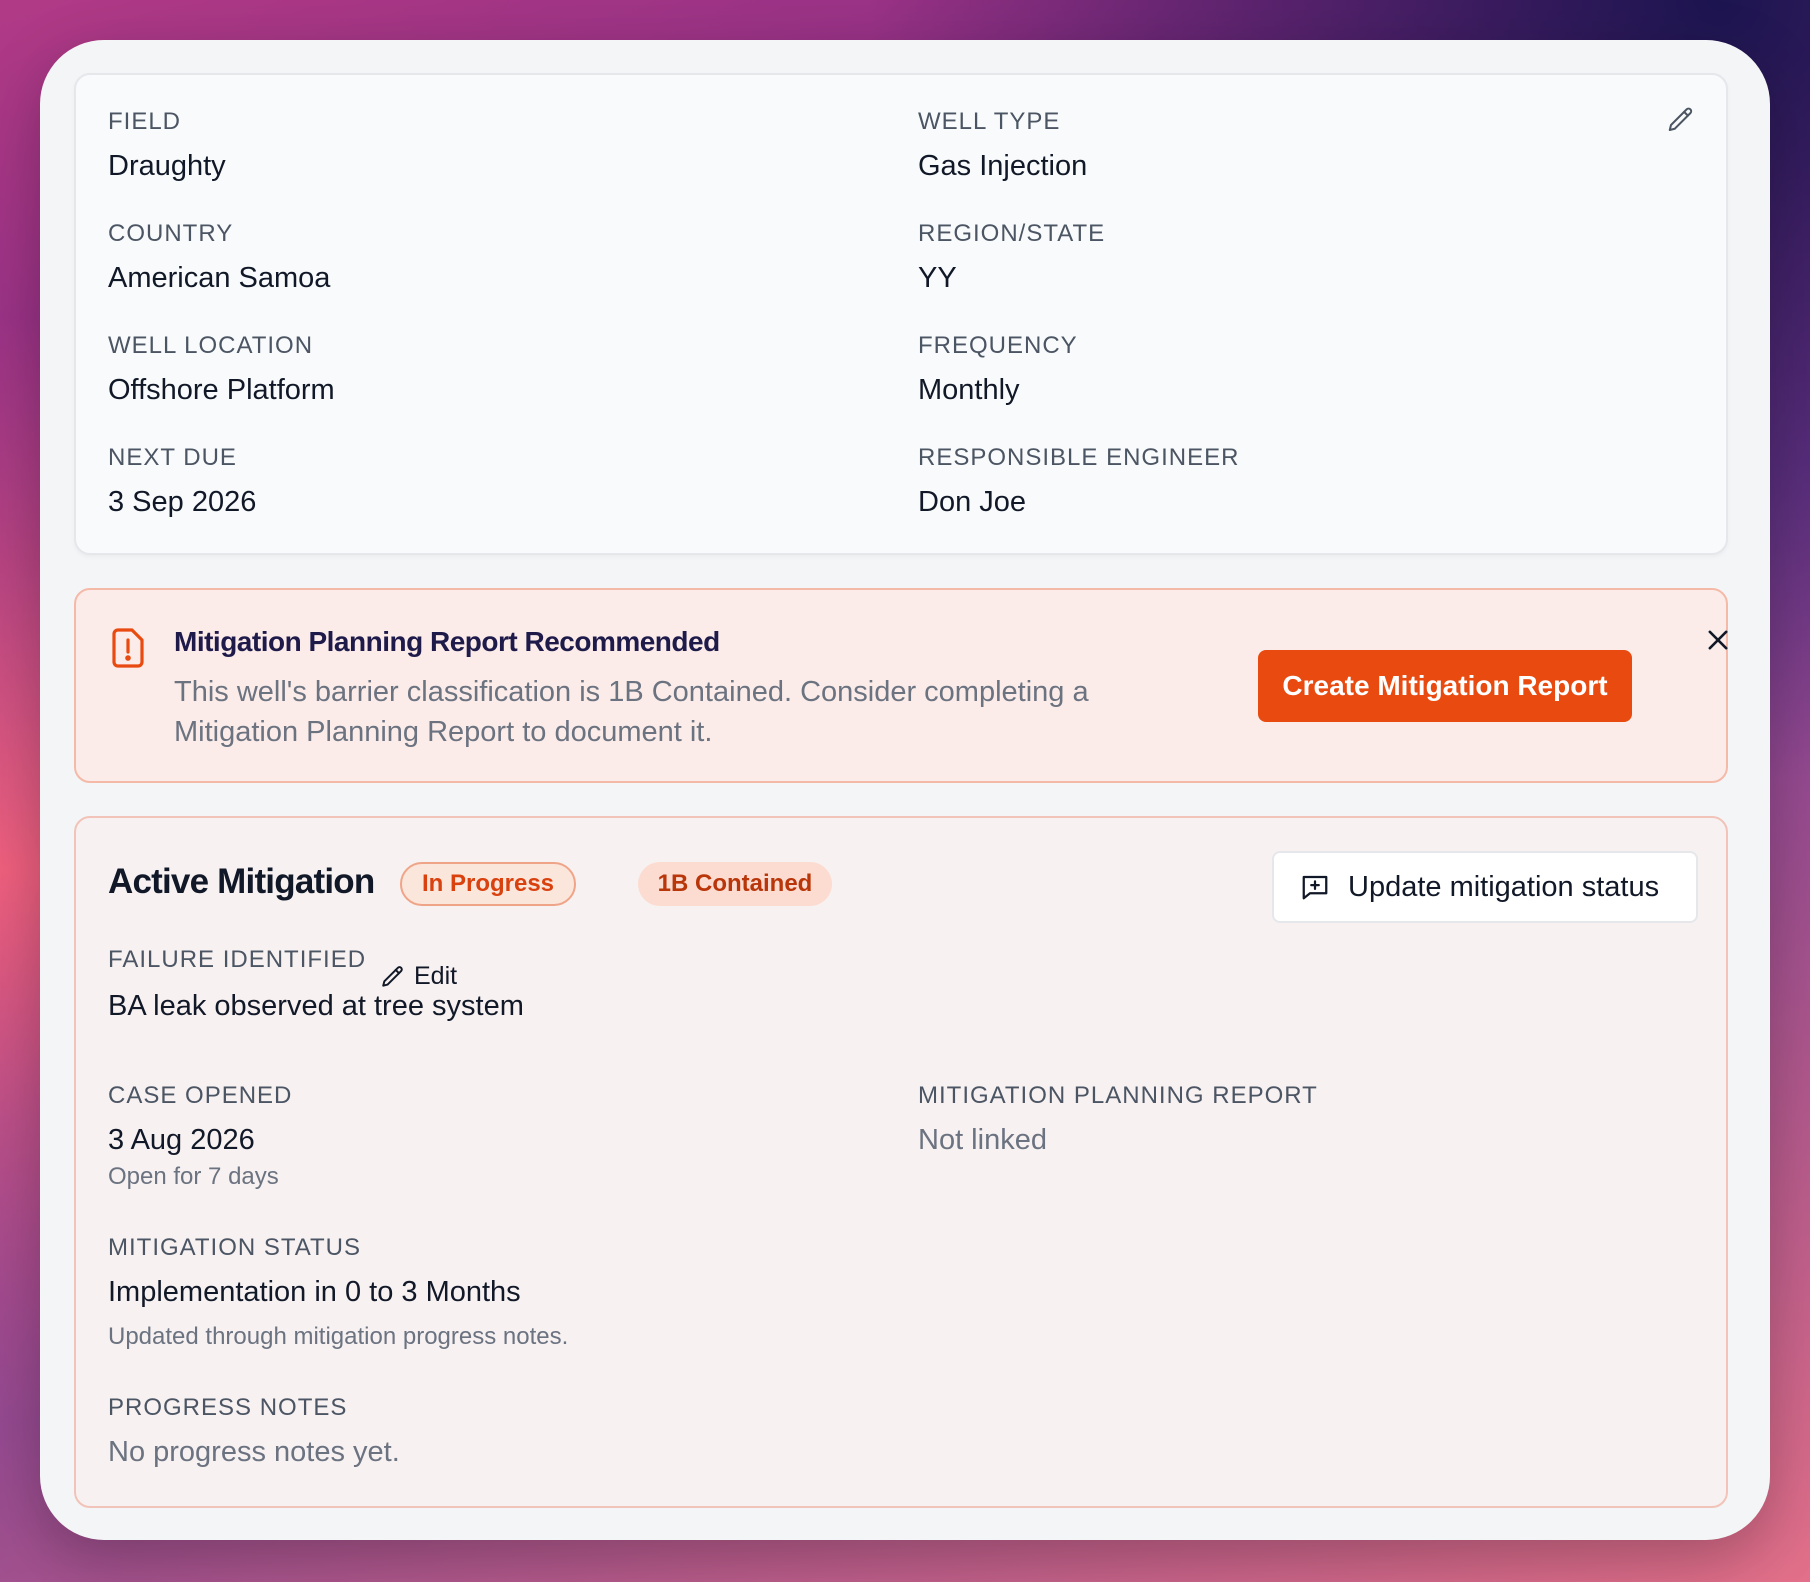 The width and height of the screenshot is (1810, 1582). I want to click on progress-notes-detail: PROGRESS NOTES No progress notes yet., so click(254, 1431).